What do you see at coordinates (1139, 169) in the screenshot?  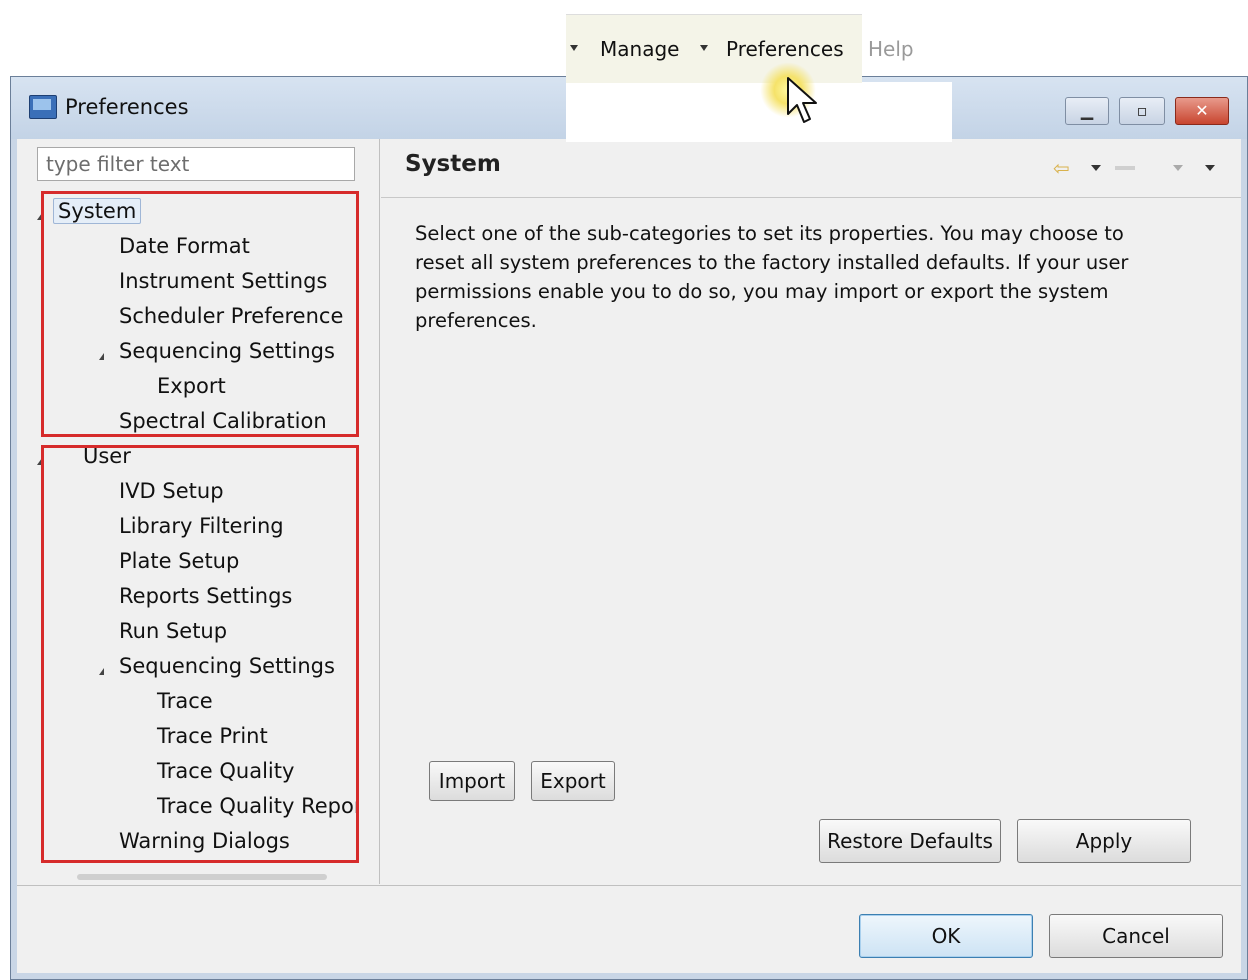 I see `page-navigation: ⇦` at bounding box center [1139, 169].